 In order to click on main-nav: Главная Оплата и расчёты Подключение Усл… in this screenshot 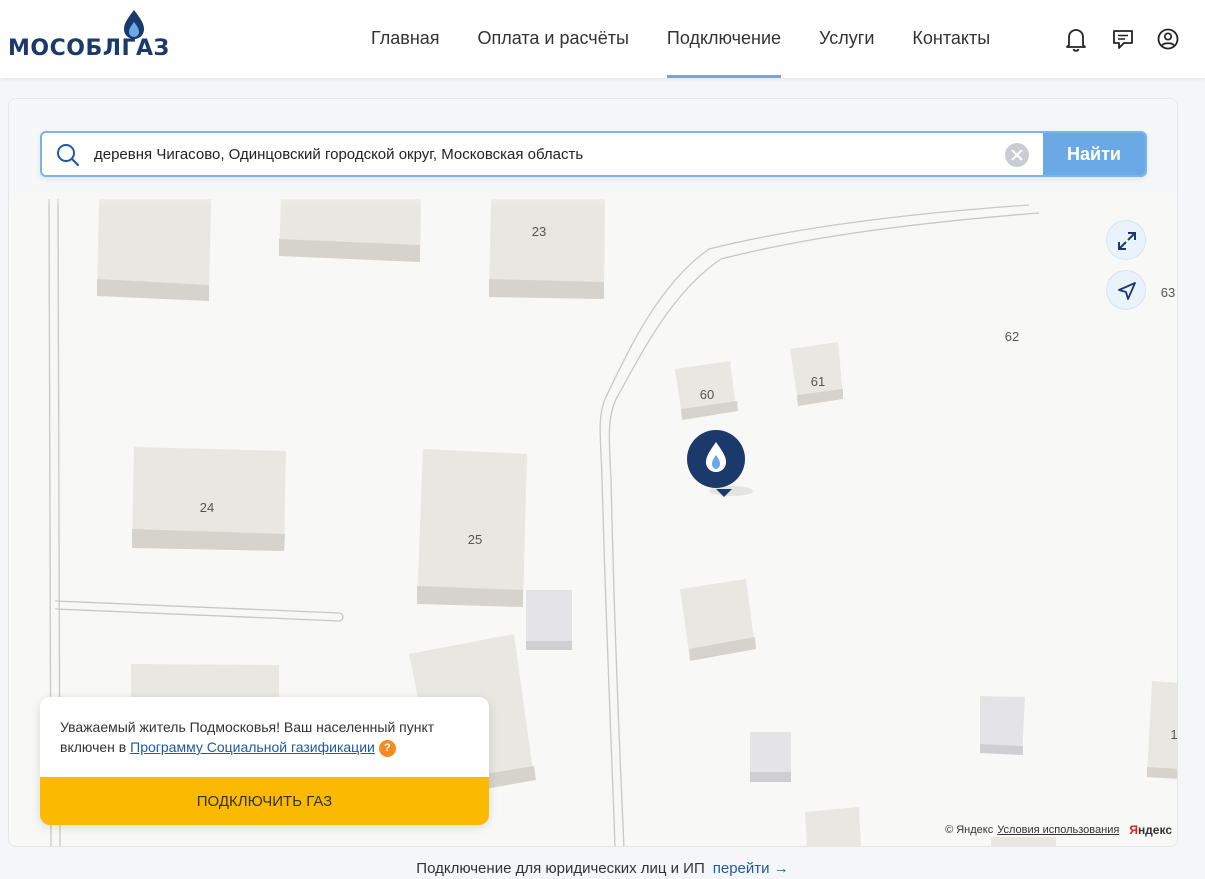, I will do `click(680, 39)`.